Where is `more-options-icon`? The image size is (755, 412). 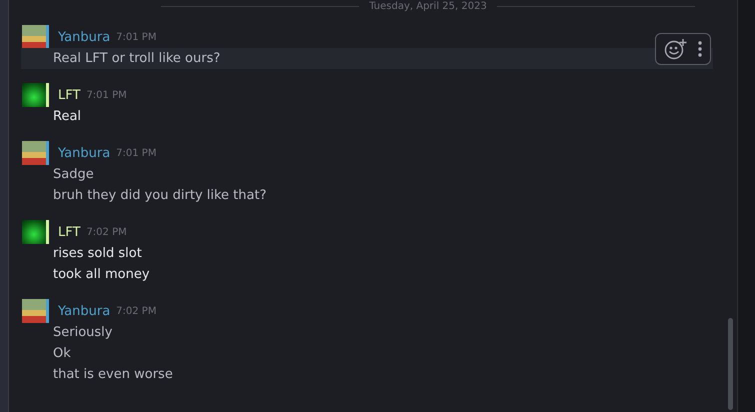
more-options-icon is located at coordinates (700, 49).